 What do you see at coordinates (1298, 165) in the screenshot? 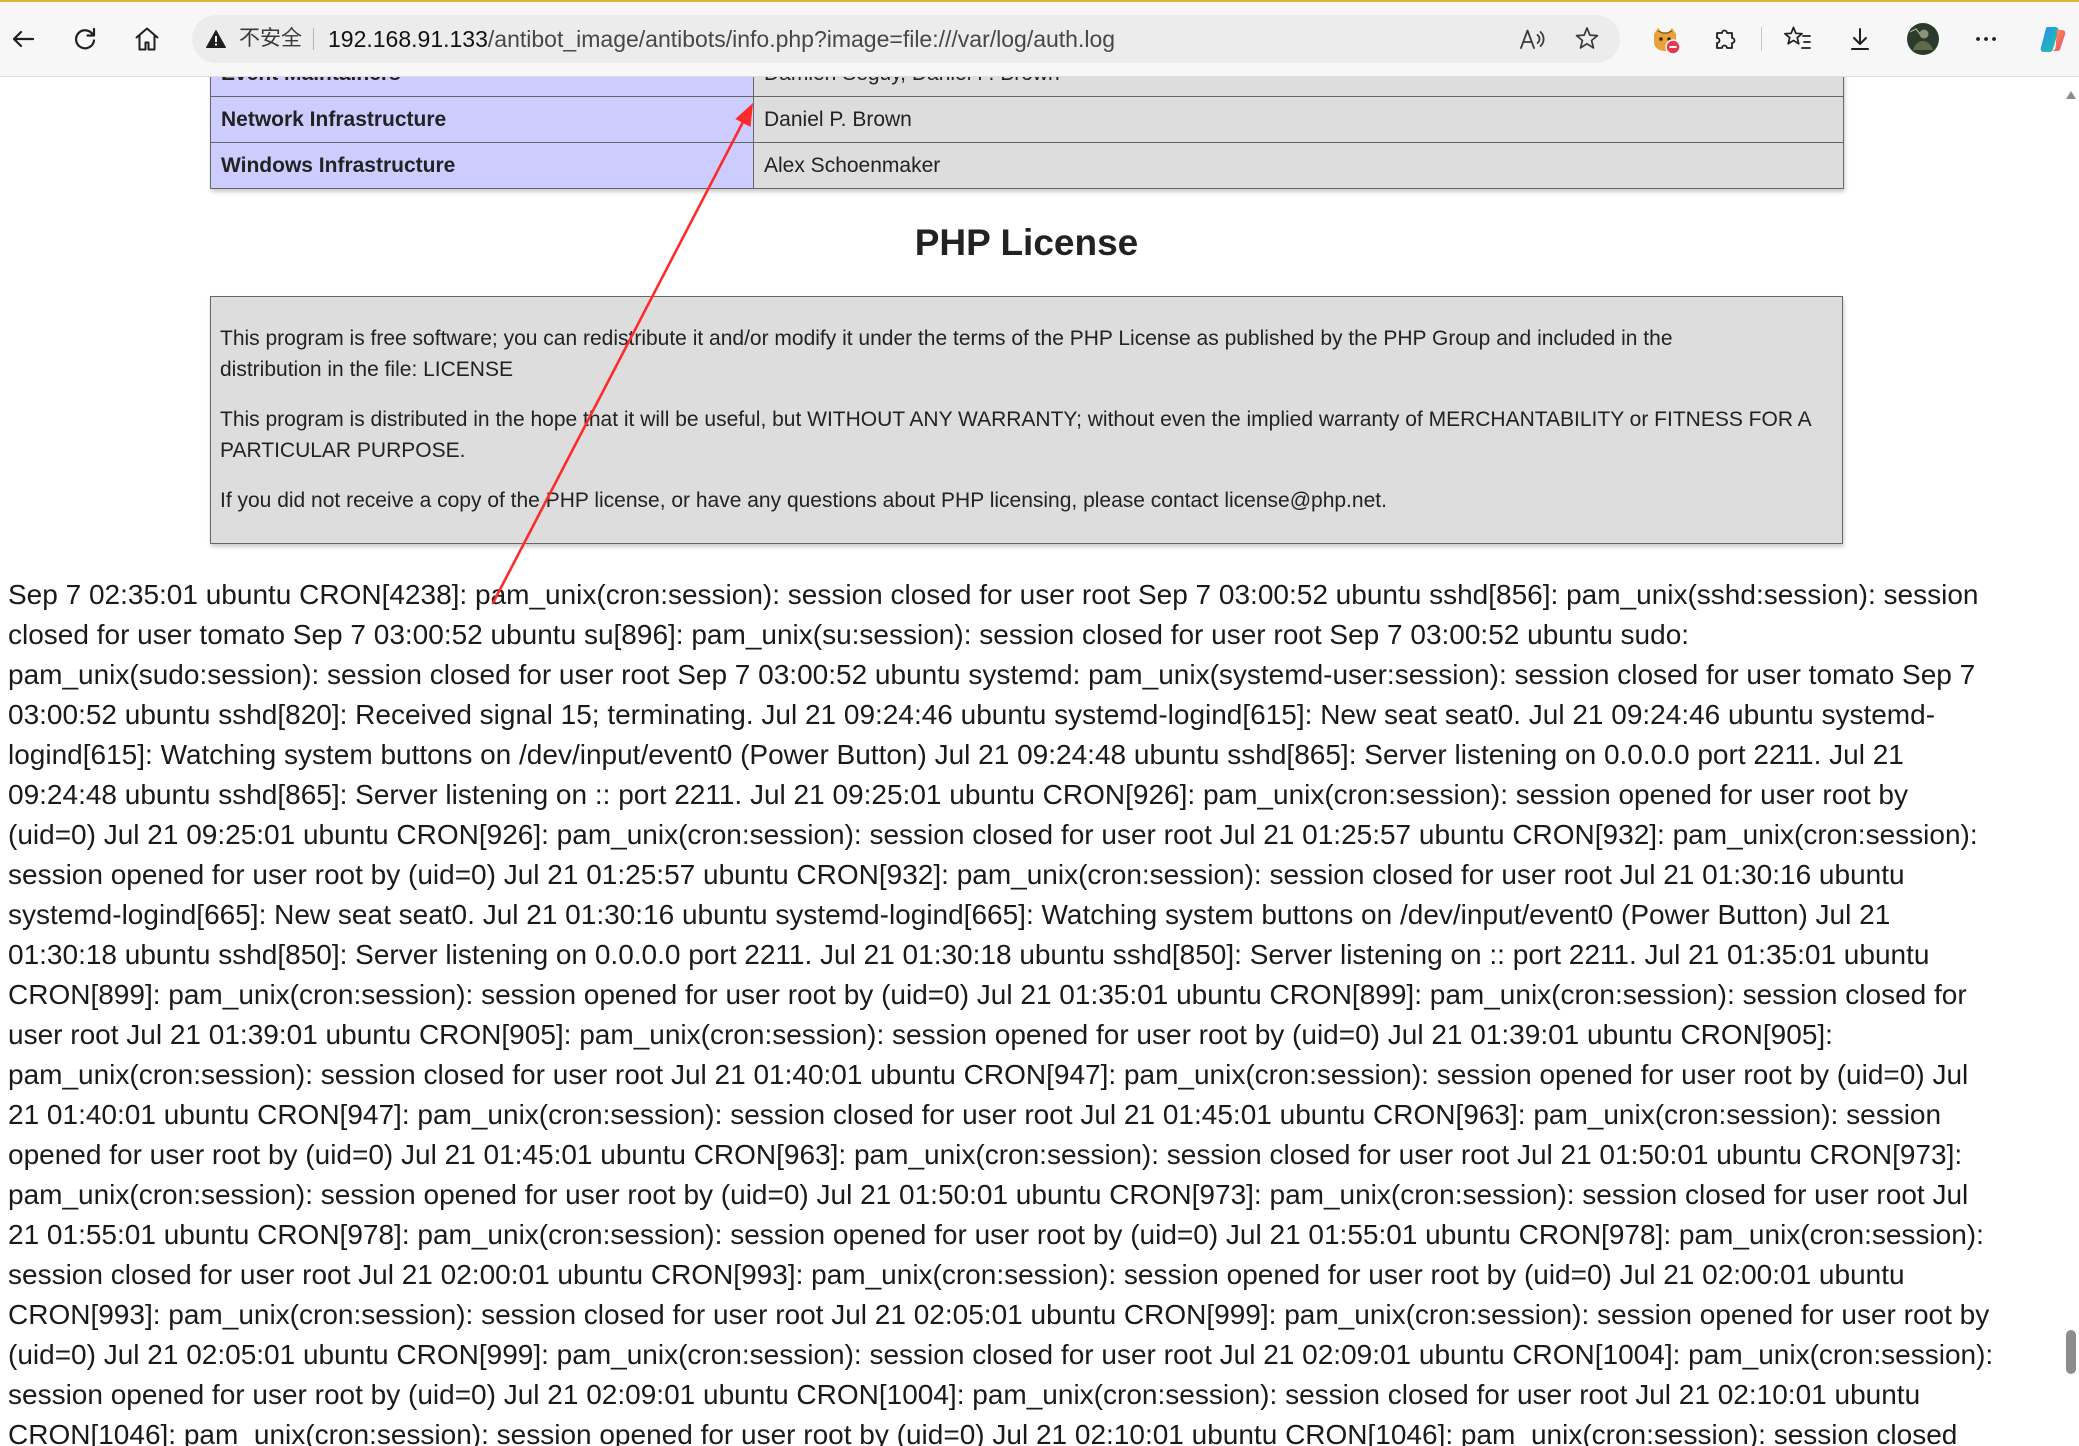
I see `credits-value: Alex Schoenmaker` at bounding box center [1298, 165].